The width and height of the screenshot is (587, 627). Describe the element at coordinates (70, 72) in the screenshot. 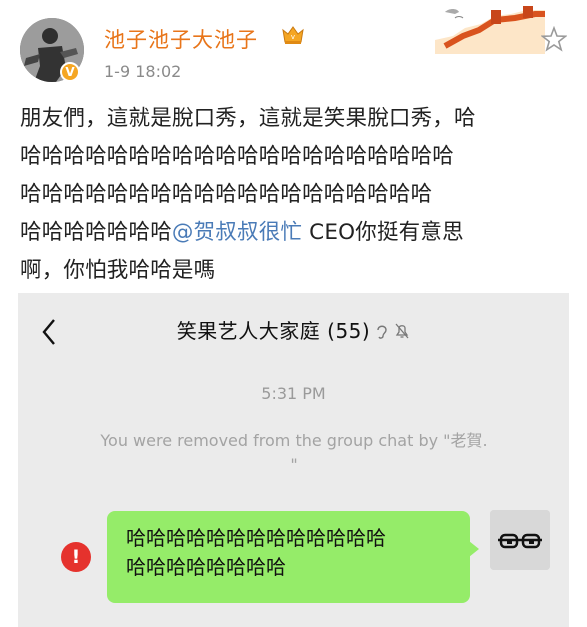

I see `verified-icon: V` at that location.